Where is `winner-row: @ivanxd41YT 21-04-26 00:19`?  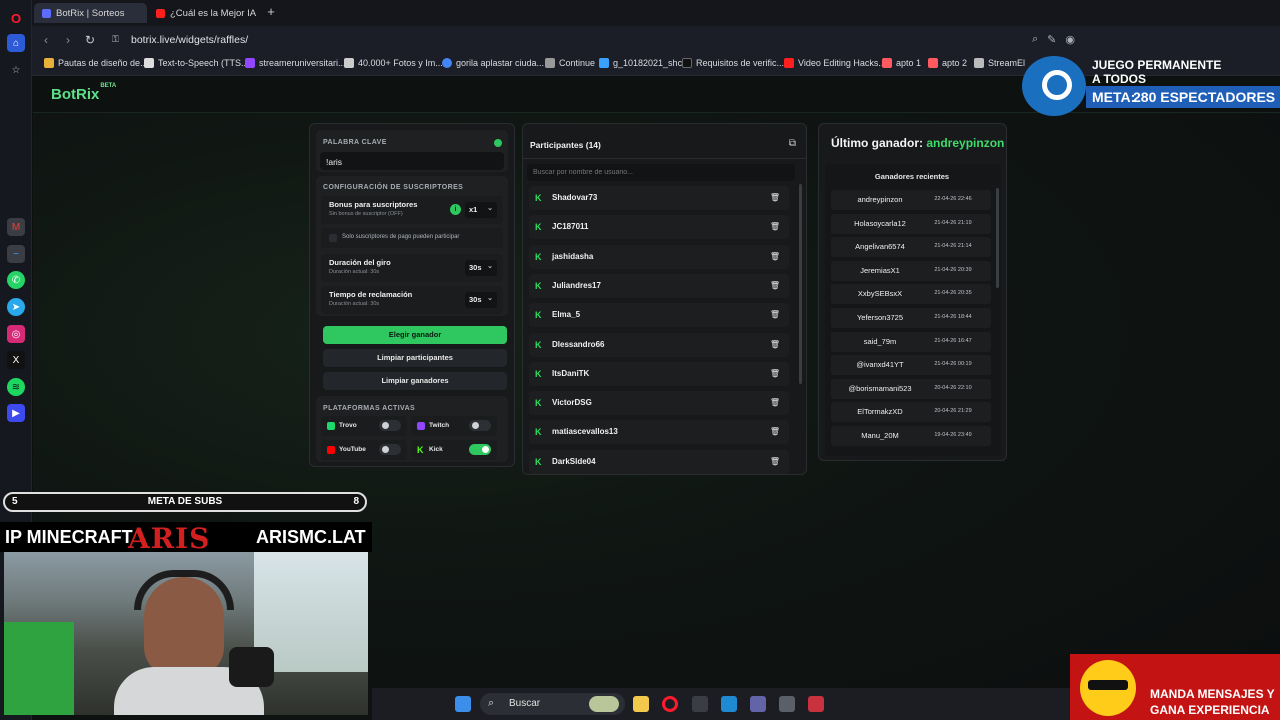 winner-row: @ivanxd41YT 21-04-26 00:19 is located at coordinates (911, 365).